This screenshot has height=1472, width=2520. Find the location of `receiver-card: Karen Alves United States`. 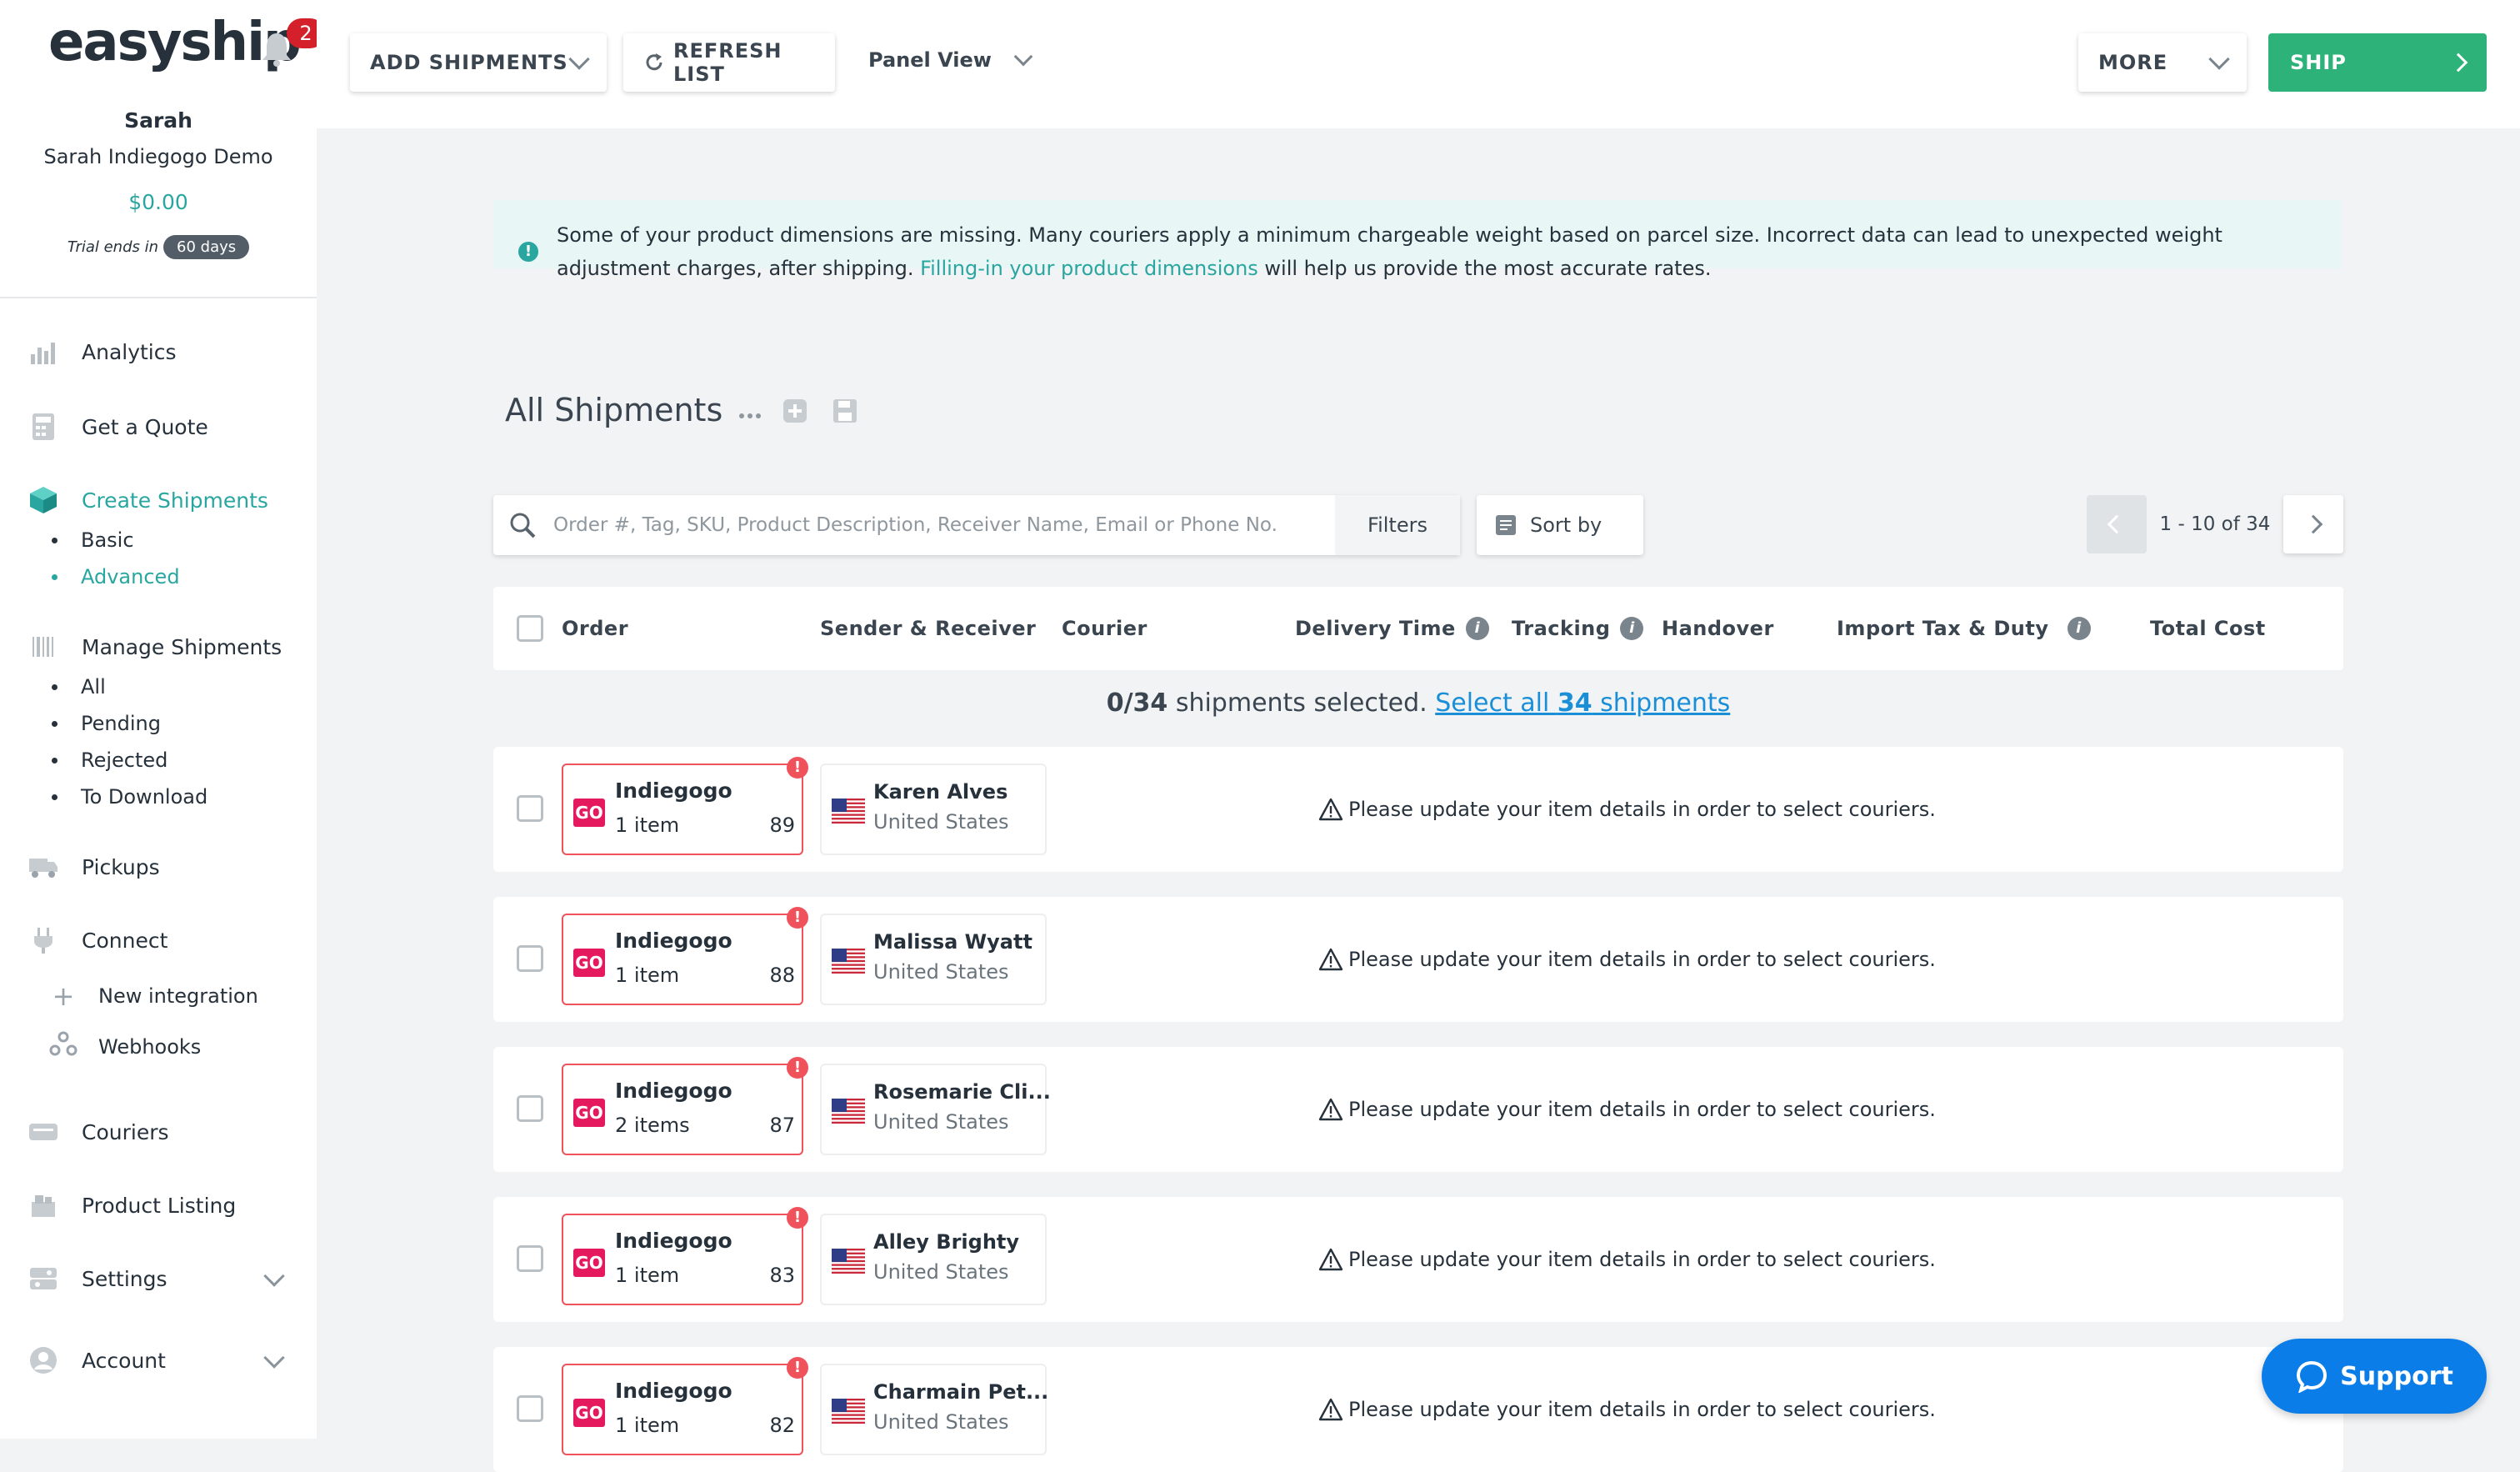

receiver-card: Karen Alves United States is located at coordinates (934, 809).